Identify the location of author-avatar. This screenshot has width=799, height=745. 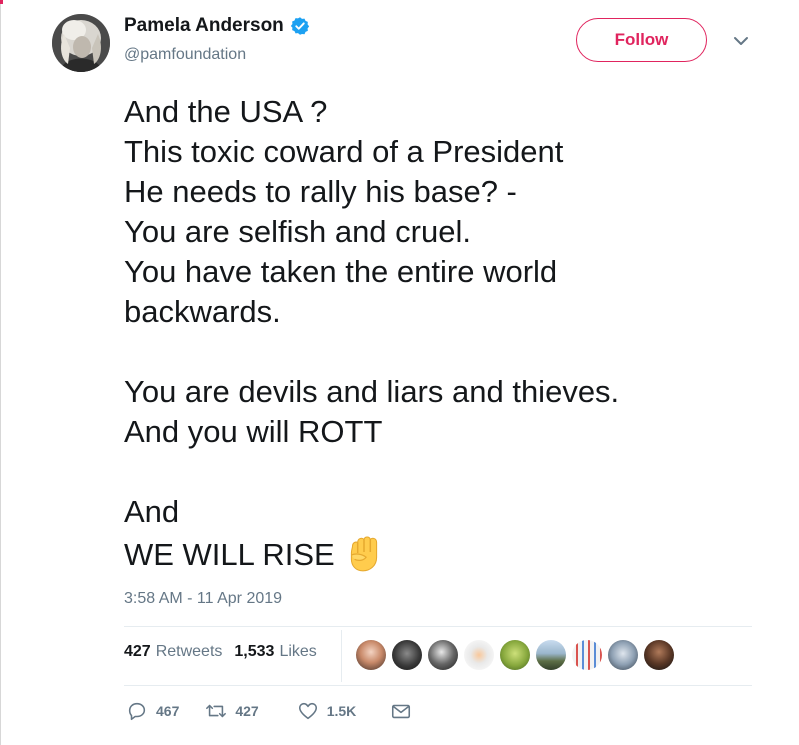
(81, 43).